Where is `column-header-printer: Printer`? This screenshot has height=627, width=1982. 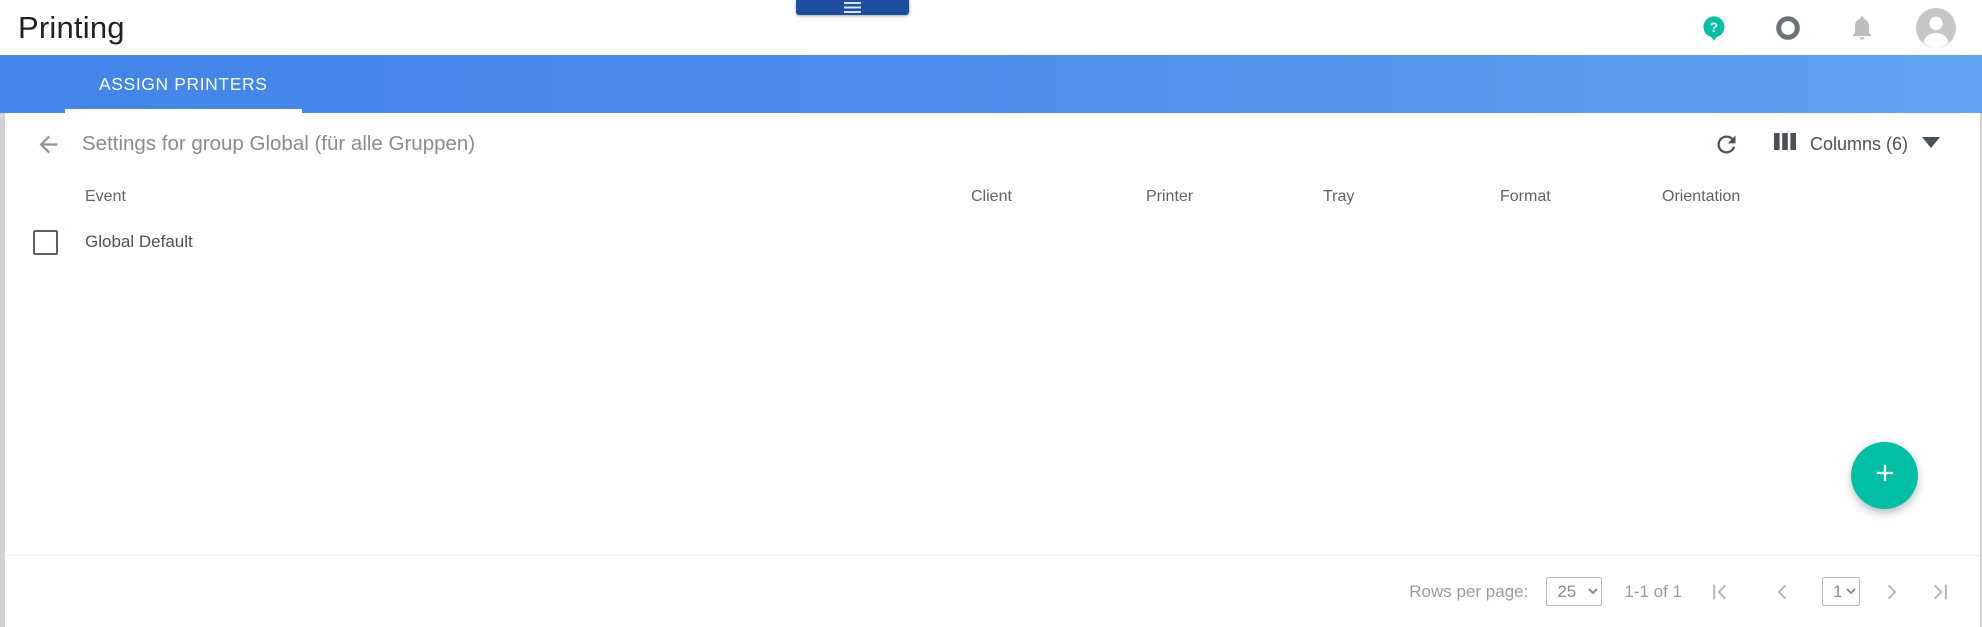
column-header-printer: Printer is located at coordinates (1234, 197).